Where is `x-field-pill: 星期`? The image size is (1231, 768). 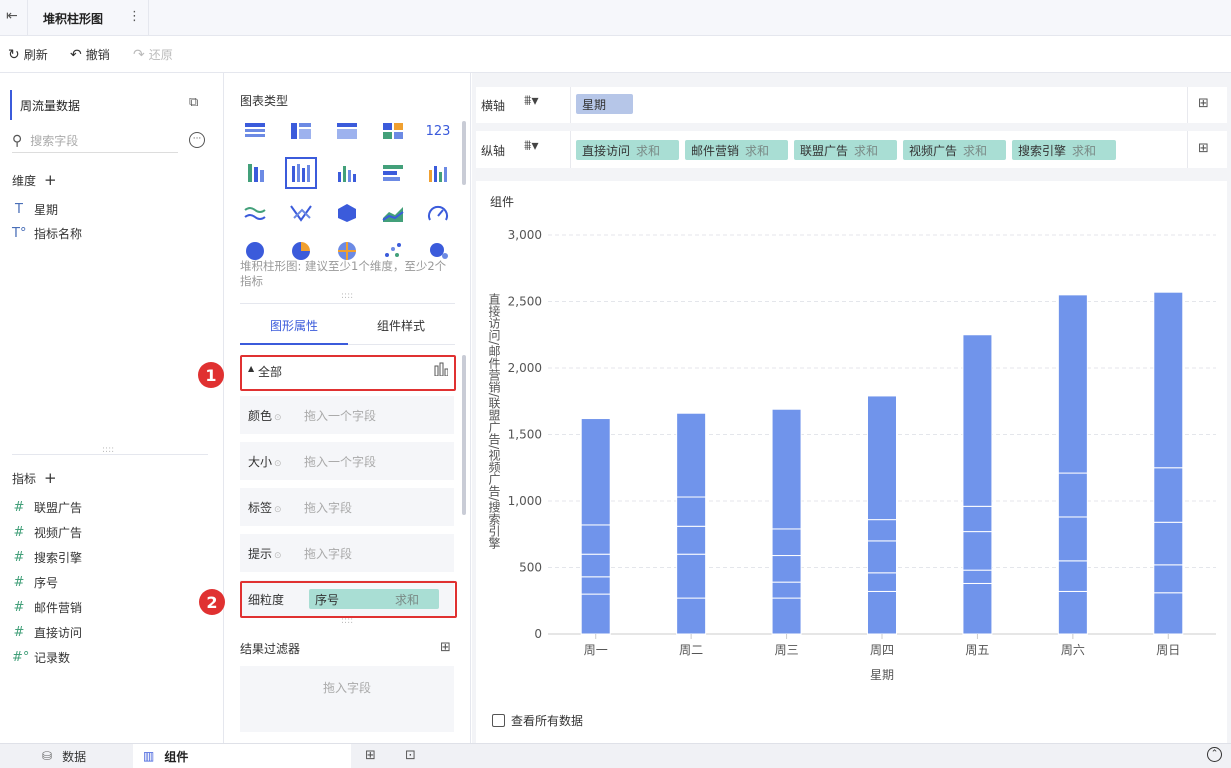 x-field-pill: 星期 is located at coordinates (604, 104).